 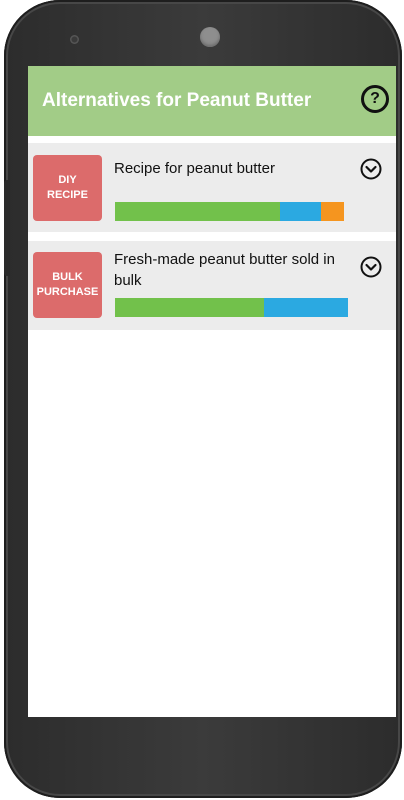 What do you see at coordinates (177, 100) in the screenshot?
I see `page-title: Alternatives for Peanut Butter` at bounding box center [177, 100].